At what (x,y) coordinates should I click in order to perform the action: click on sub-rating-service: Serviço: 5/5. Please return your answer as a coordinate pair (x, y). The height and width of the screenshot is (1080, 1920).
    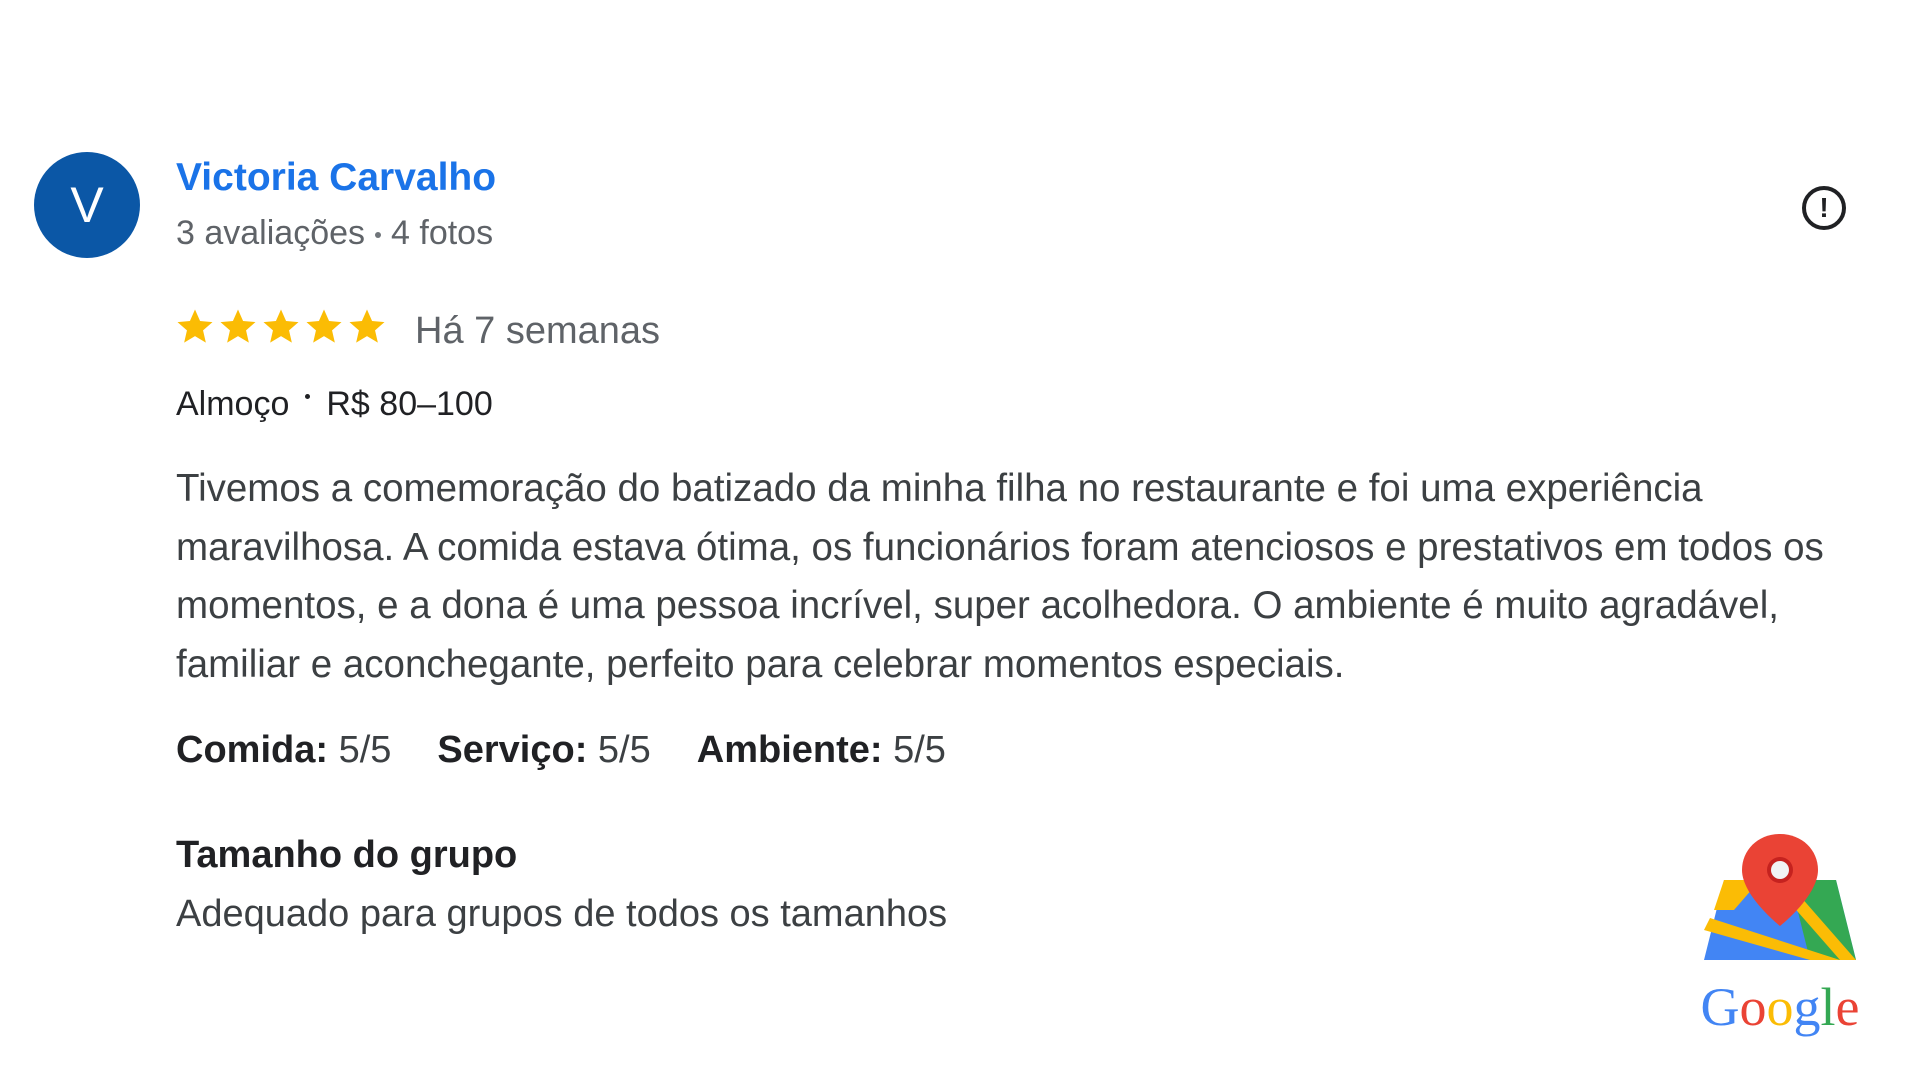
    Looking at the image, I should click on (543, 750).